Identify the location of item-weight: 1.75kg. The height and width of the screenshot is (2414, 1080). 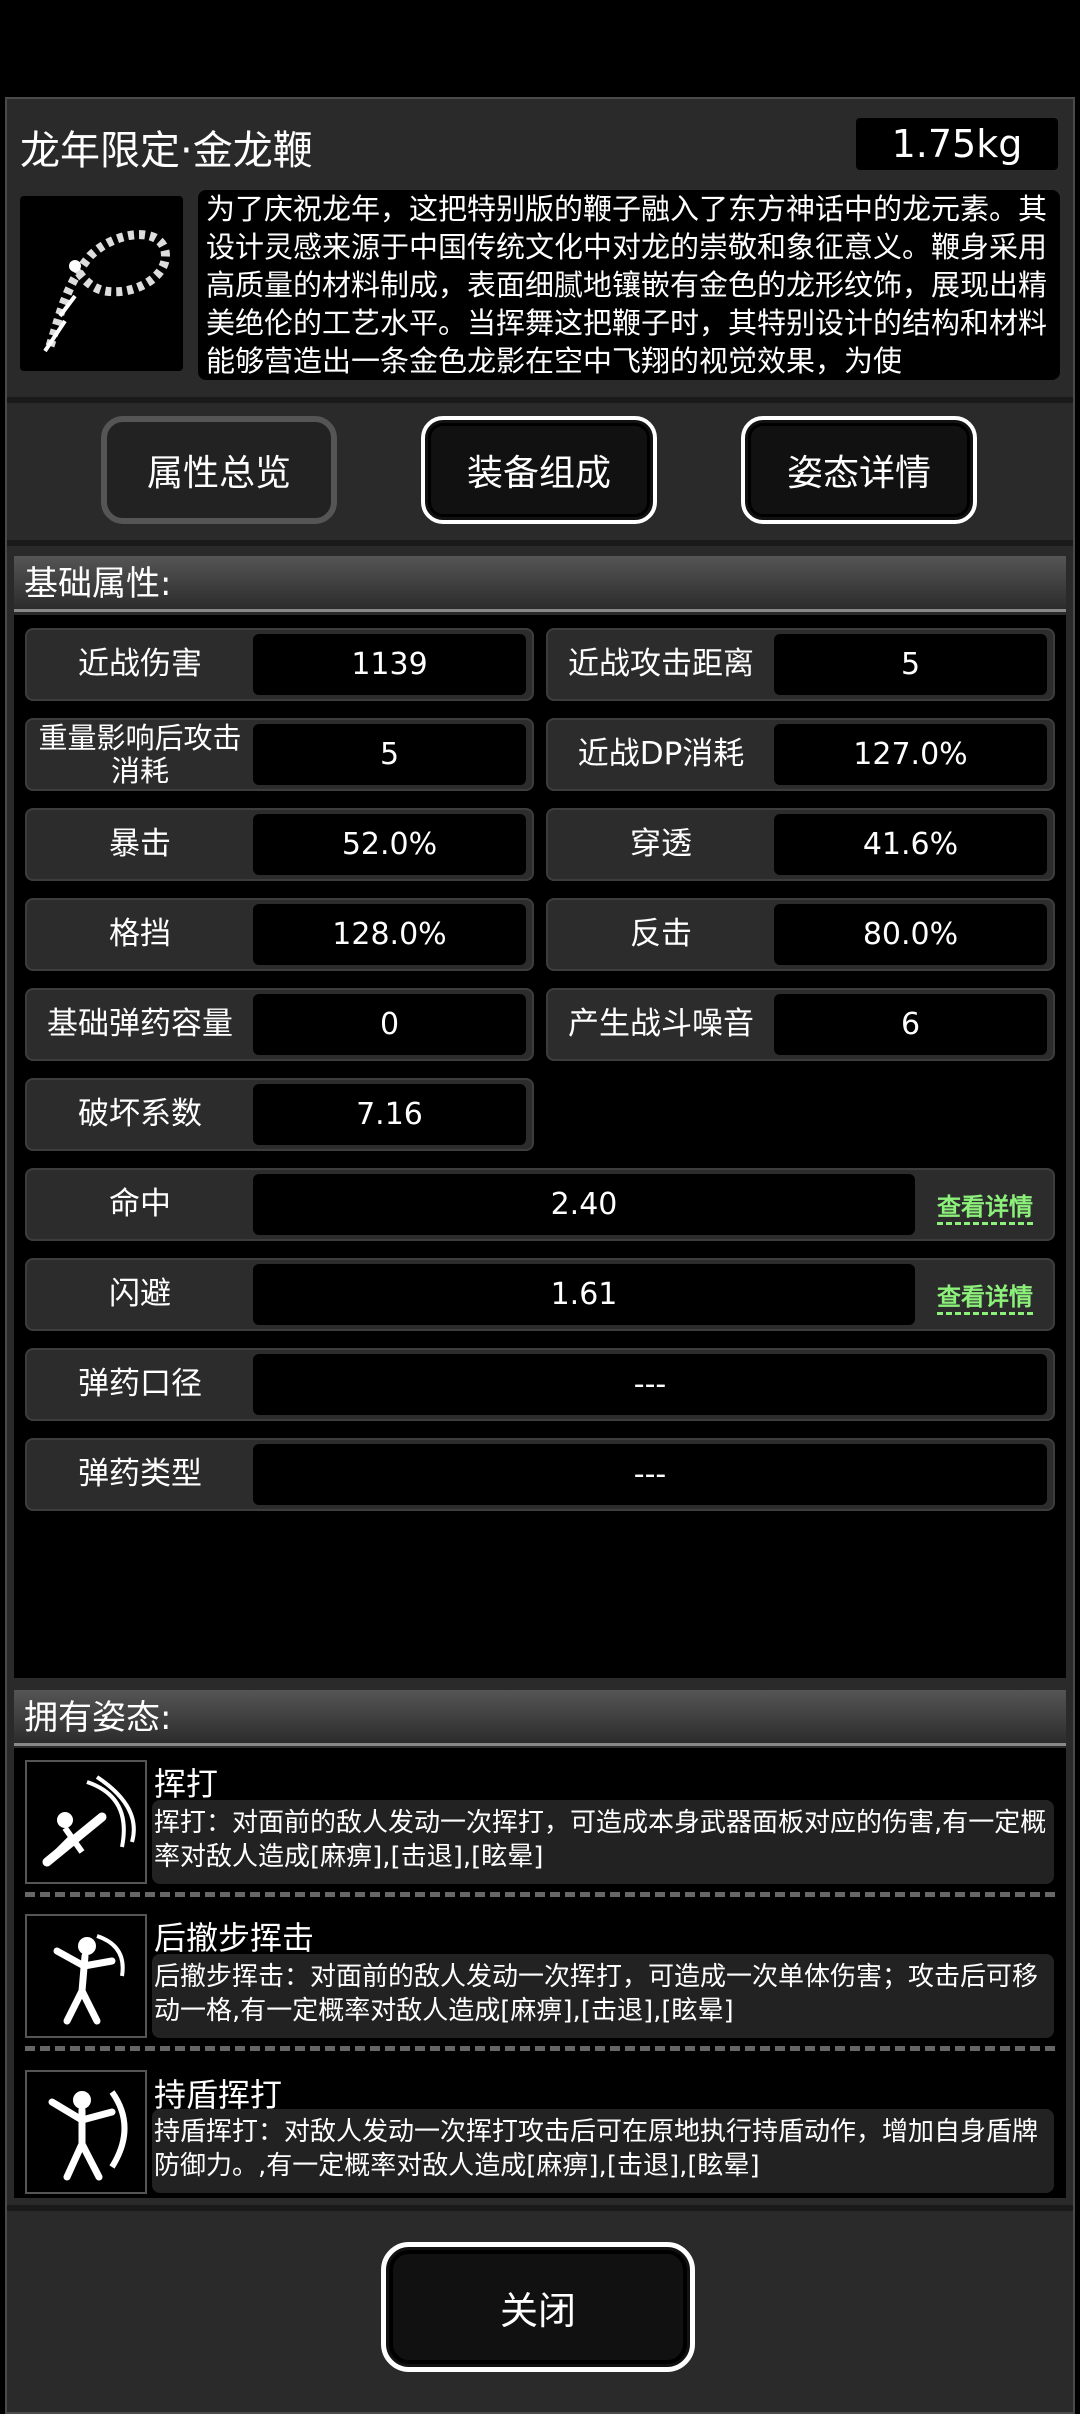
(957, 144).